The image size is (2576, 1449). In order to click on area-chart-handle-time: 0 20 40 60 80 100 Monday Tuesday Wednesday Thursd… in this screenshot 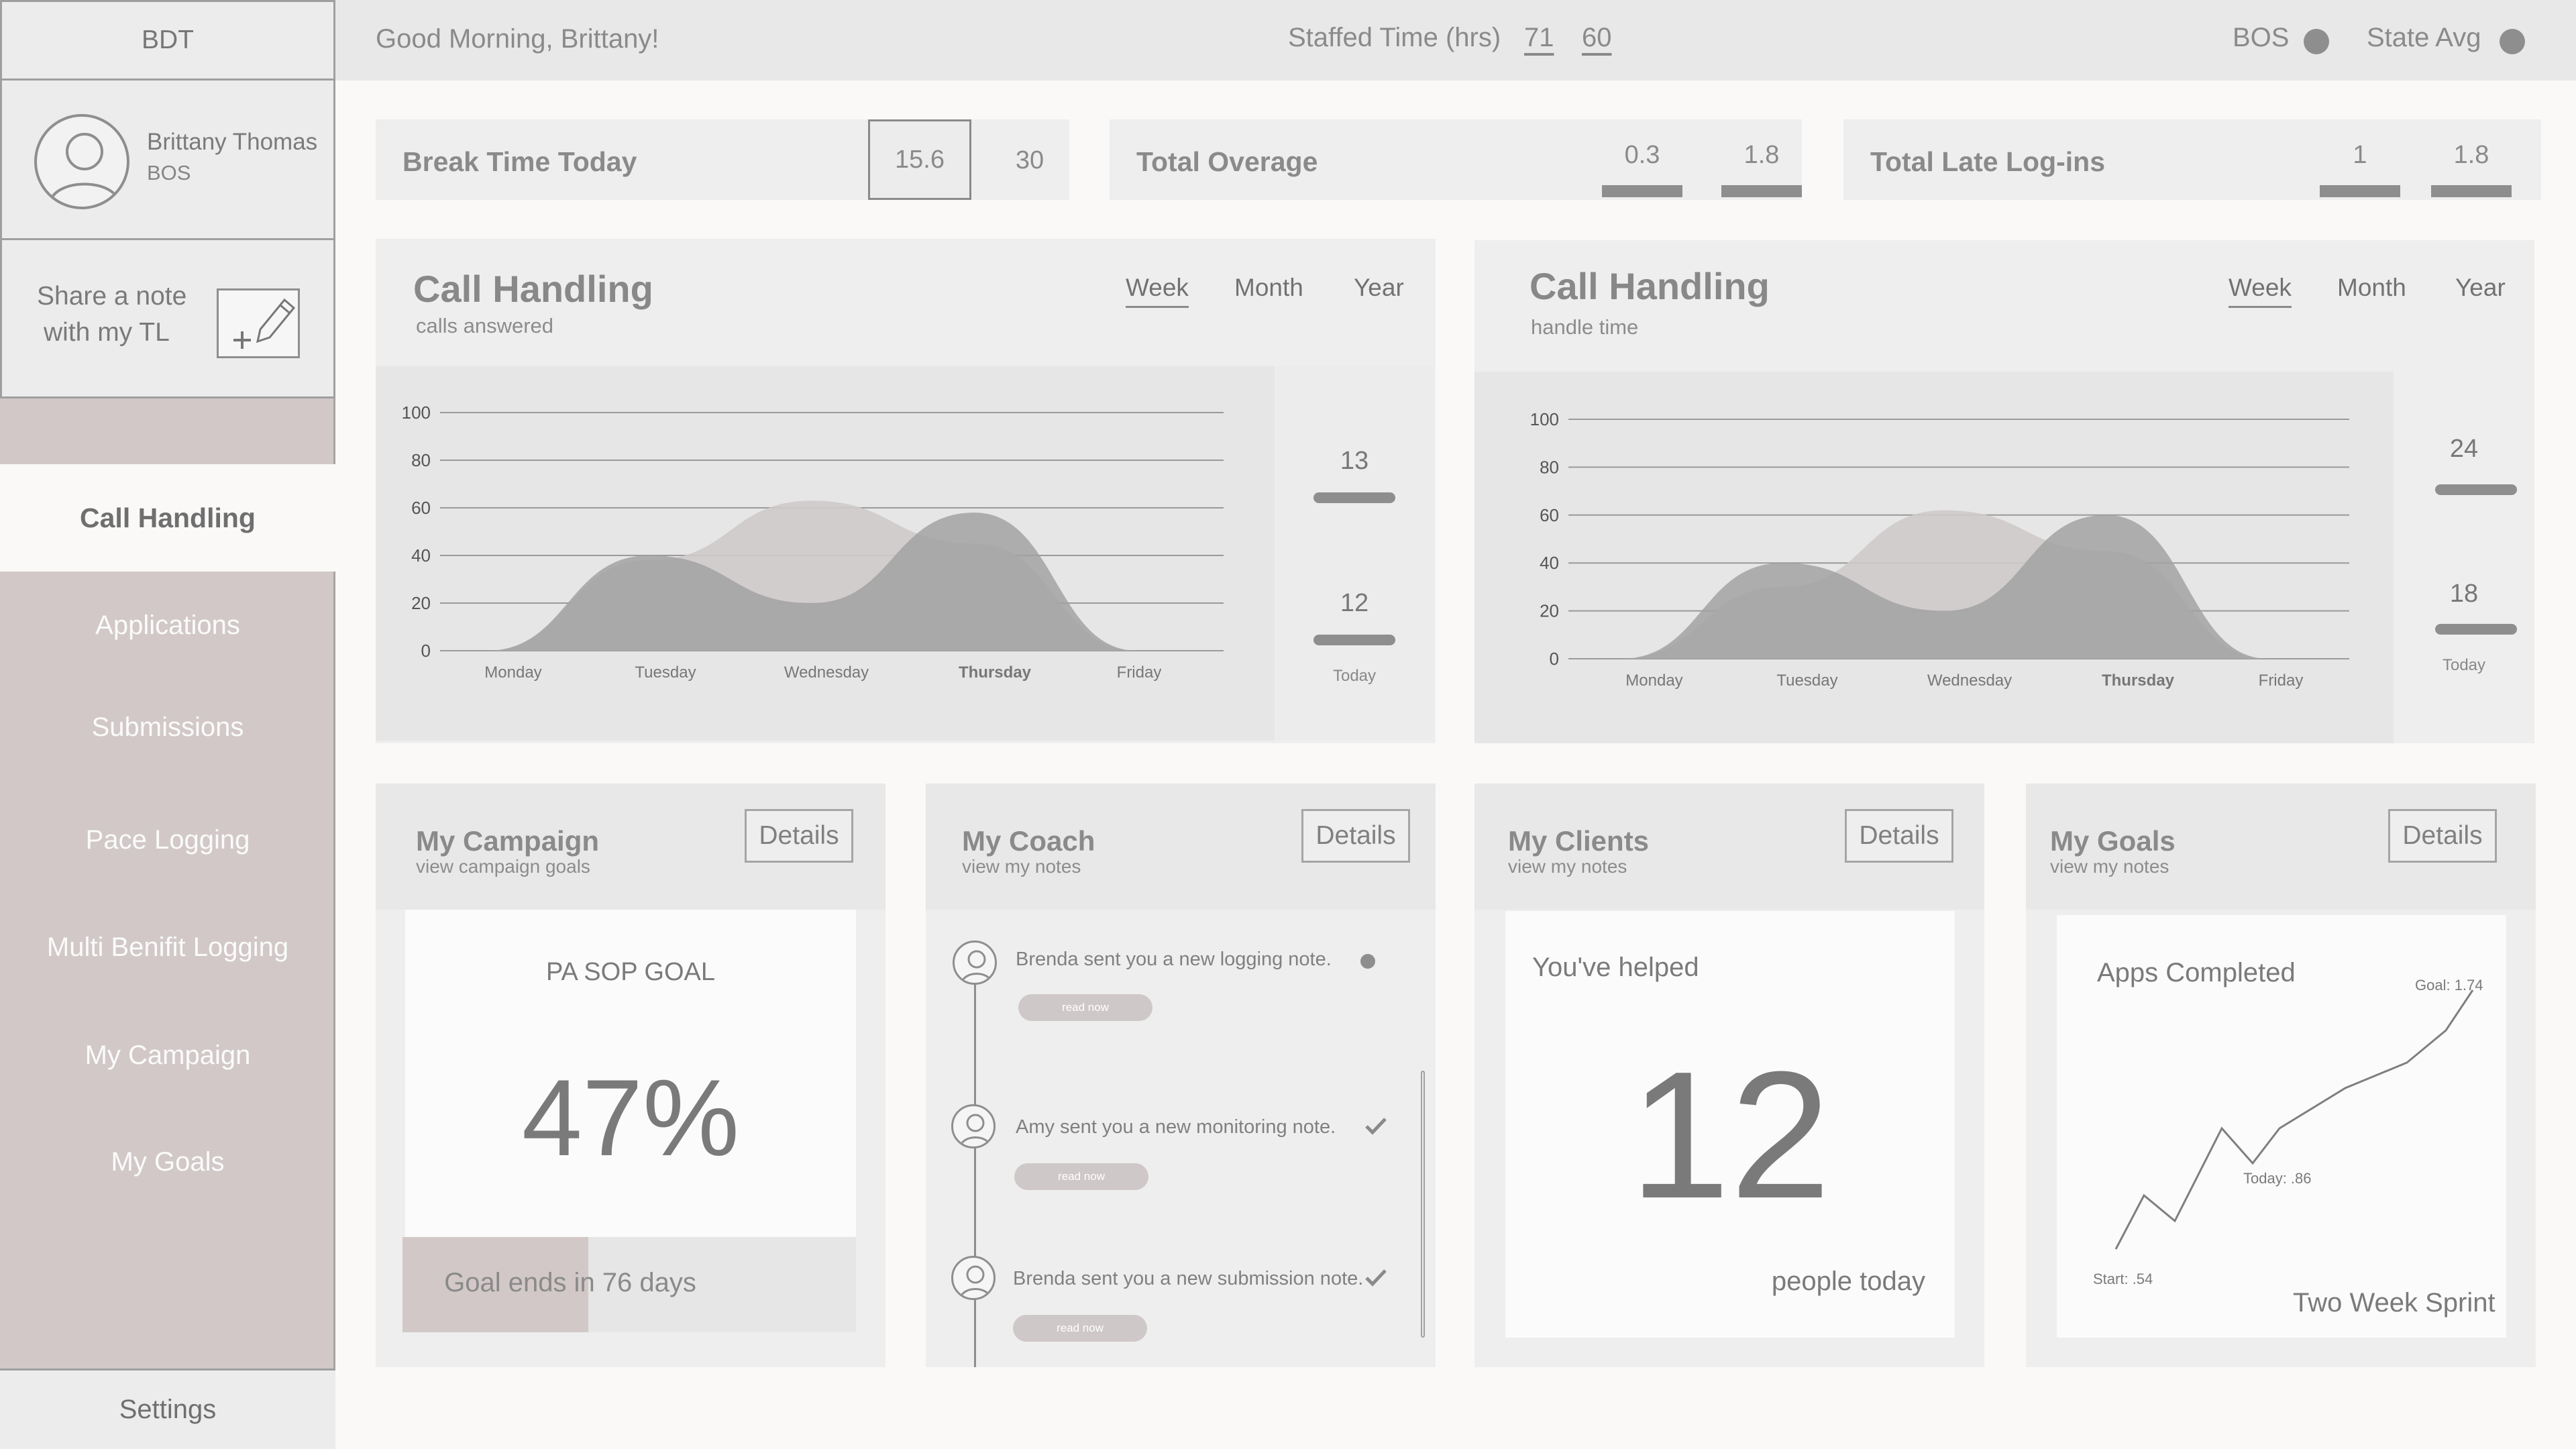, I will do `click(1939, 549)`.